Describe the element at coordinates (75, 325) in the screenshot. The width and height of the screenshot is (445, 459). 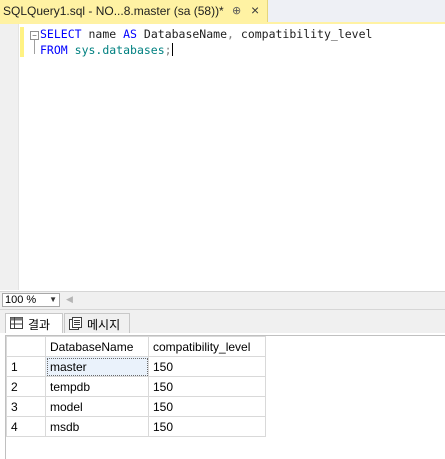
I see `messages-icon` at that location.